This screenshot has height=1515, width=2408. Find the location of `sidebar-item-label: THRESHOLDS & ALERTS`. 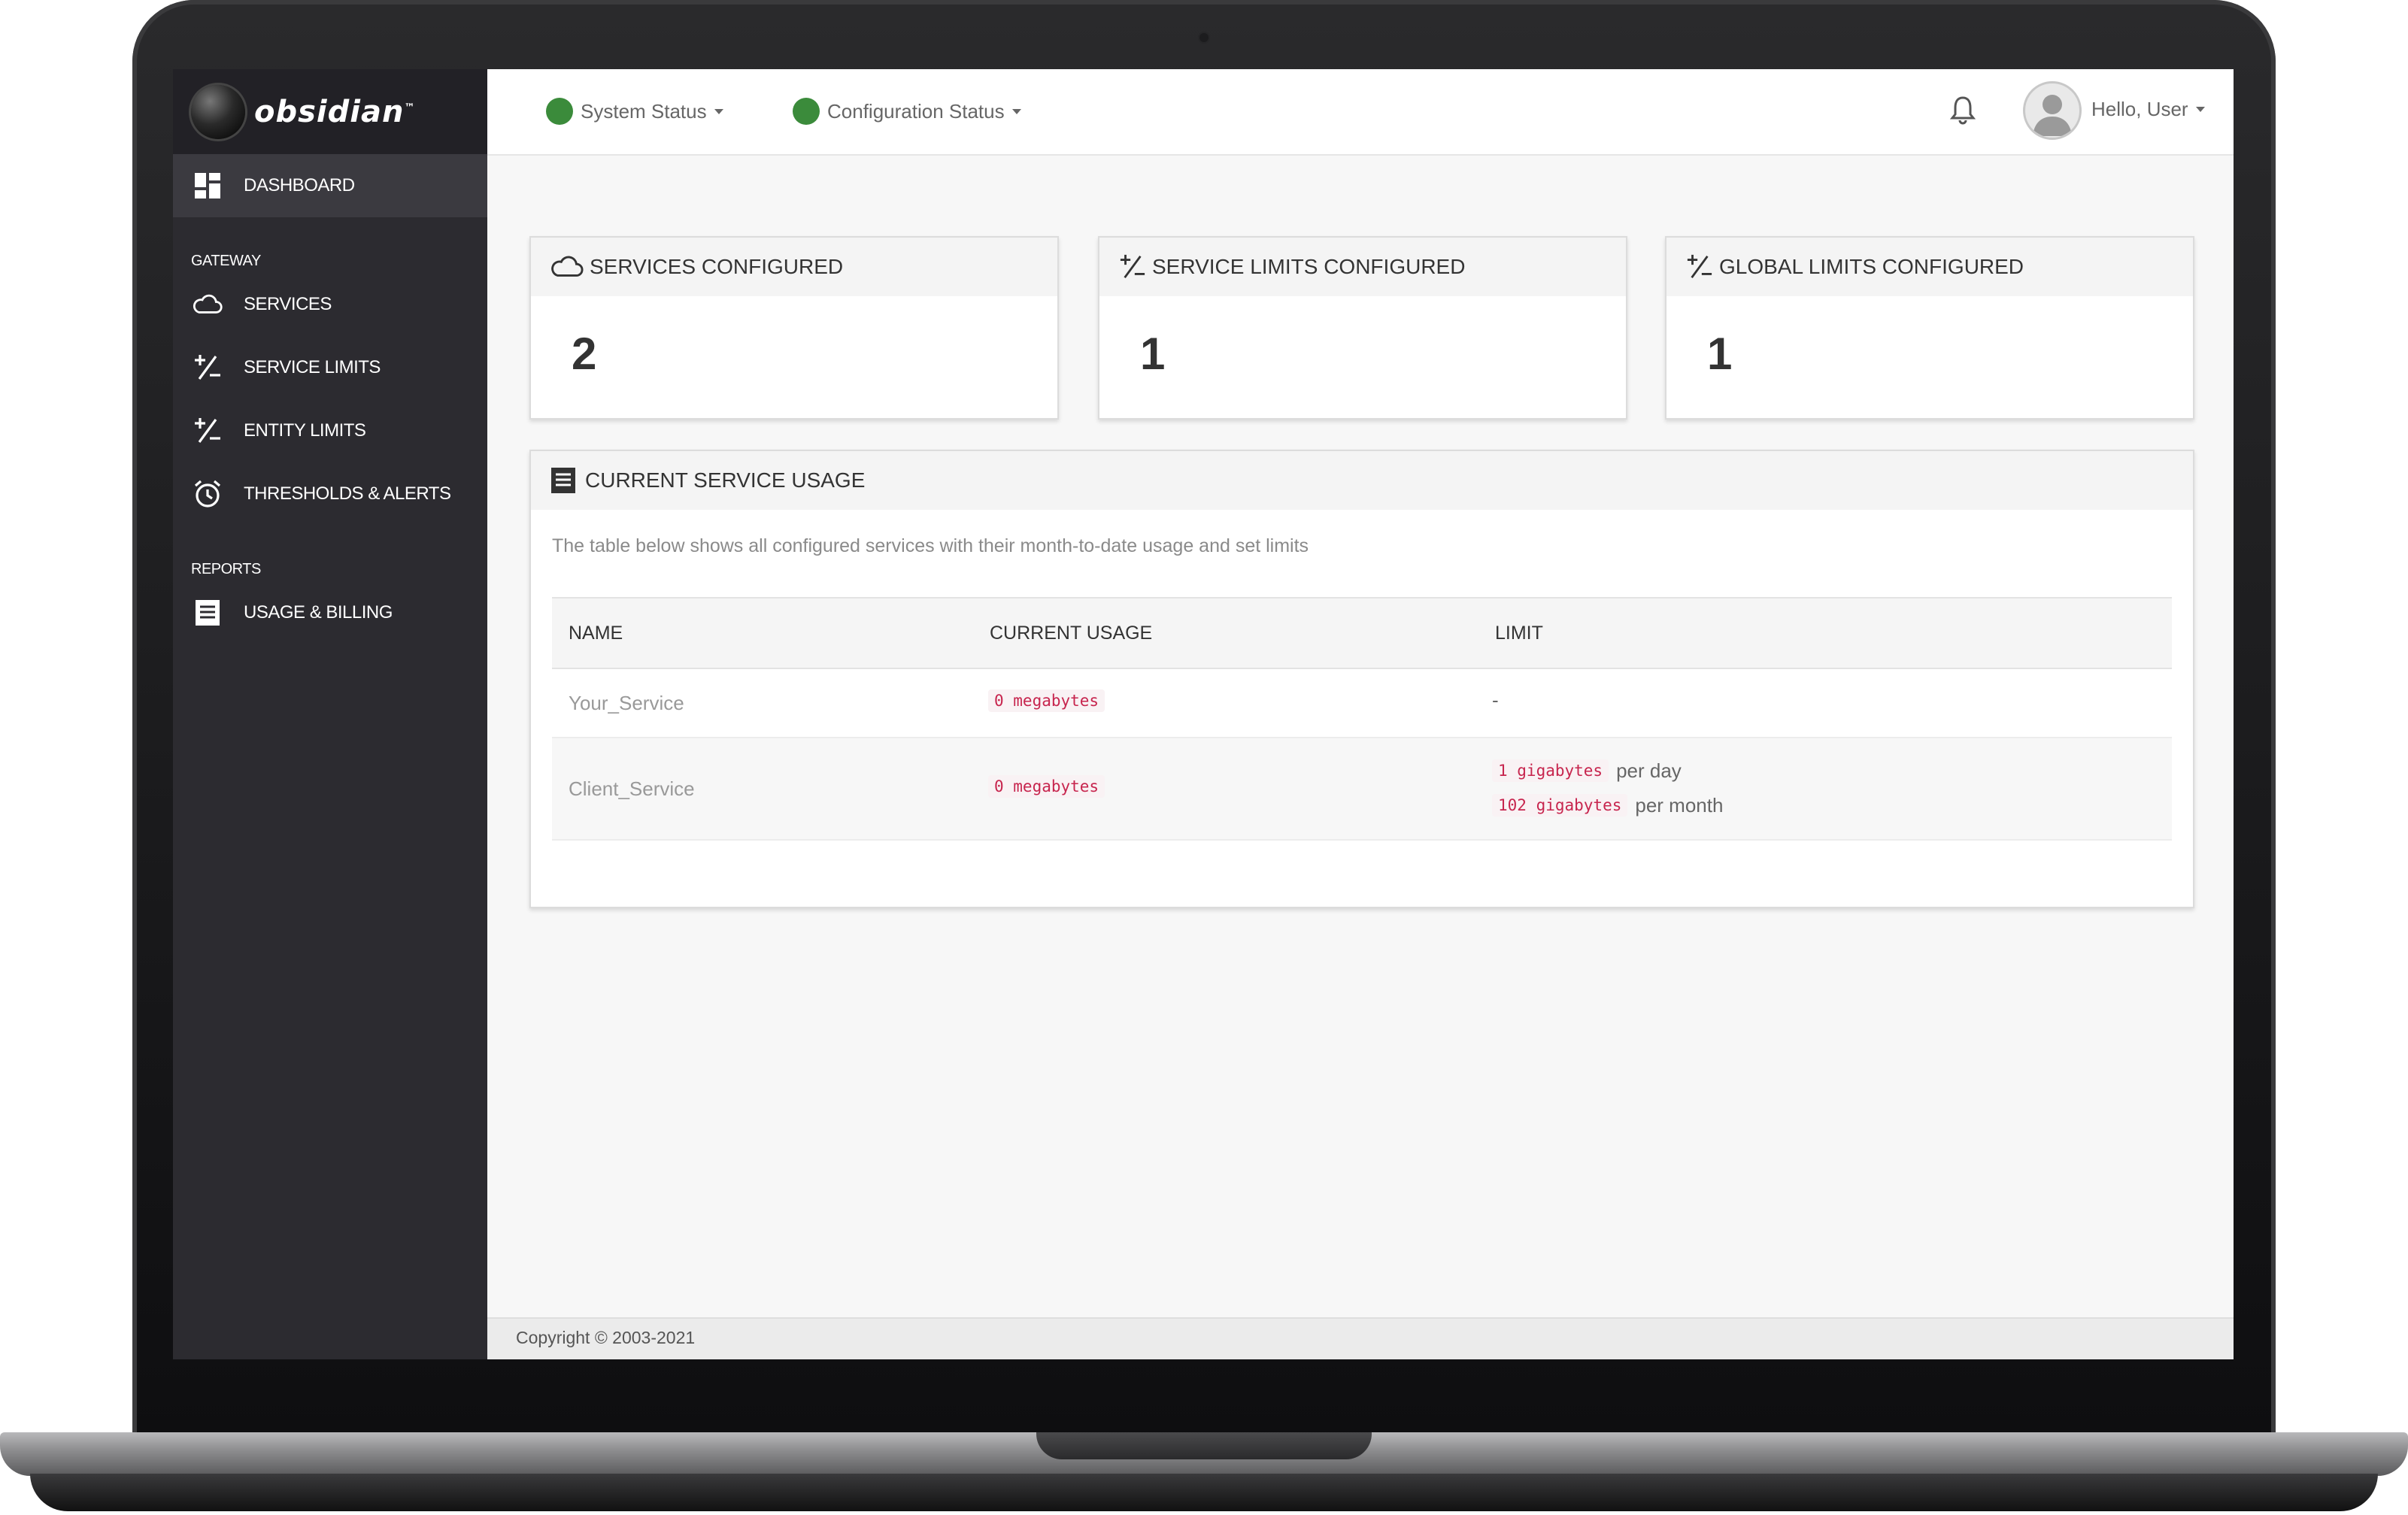

sidebar-item-label: THRESHOLDS & ALERTS is located at coordinates (347, 493).